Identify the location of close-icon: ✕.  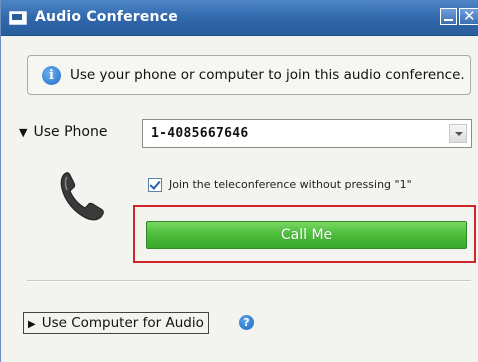
(468, 16).